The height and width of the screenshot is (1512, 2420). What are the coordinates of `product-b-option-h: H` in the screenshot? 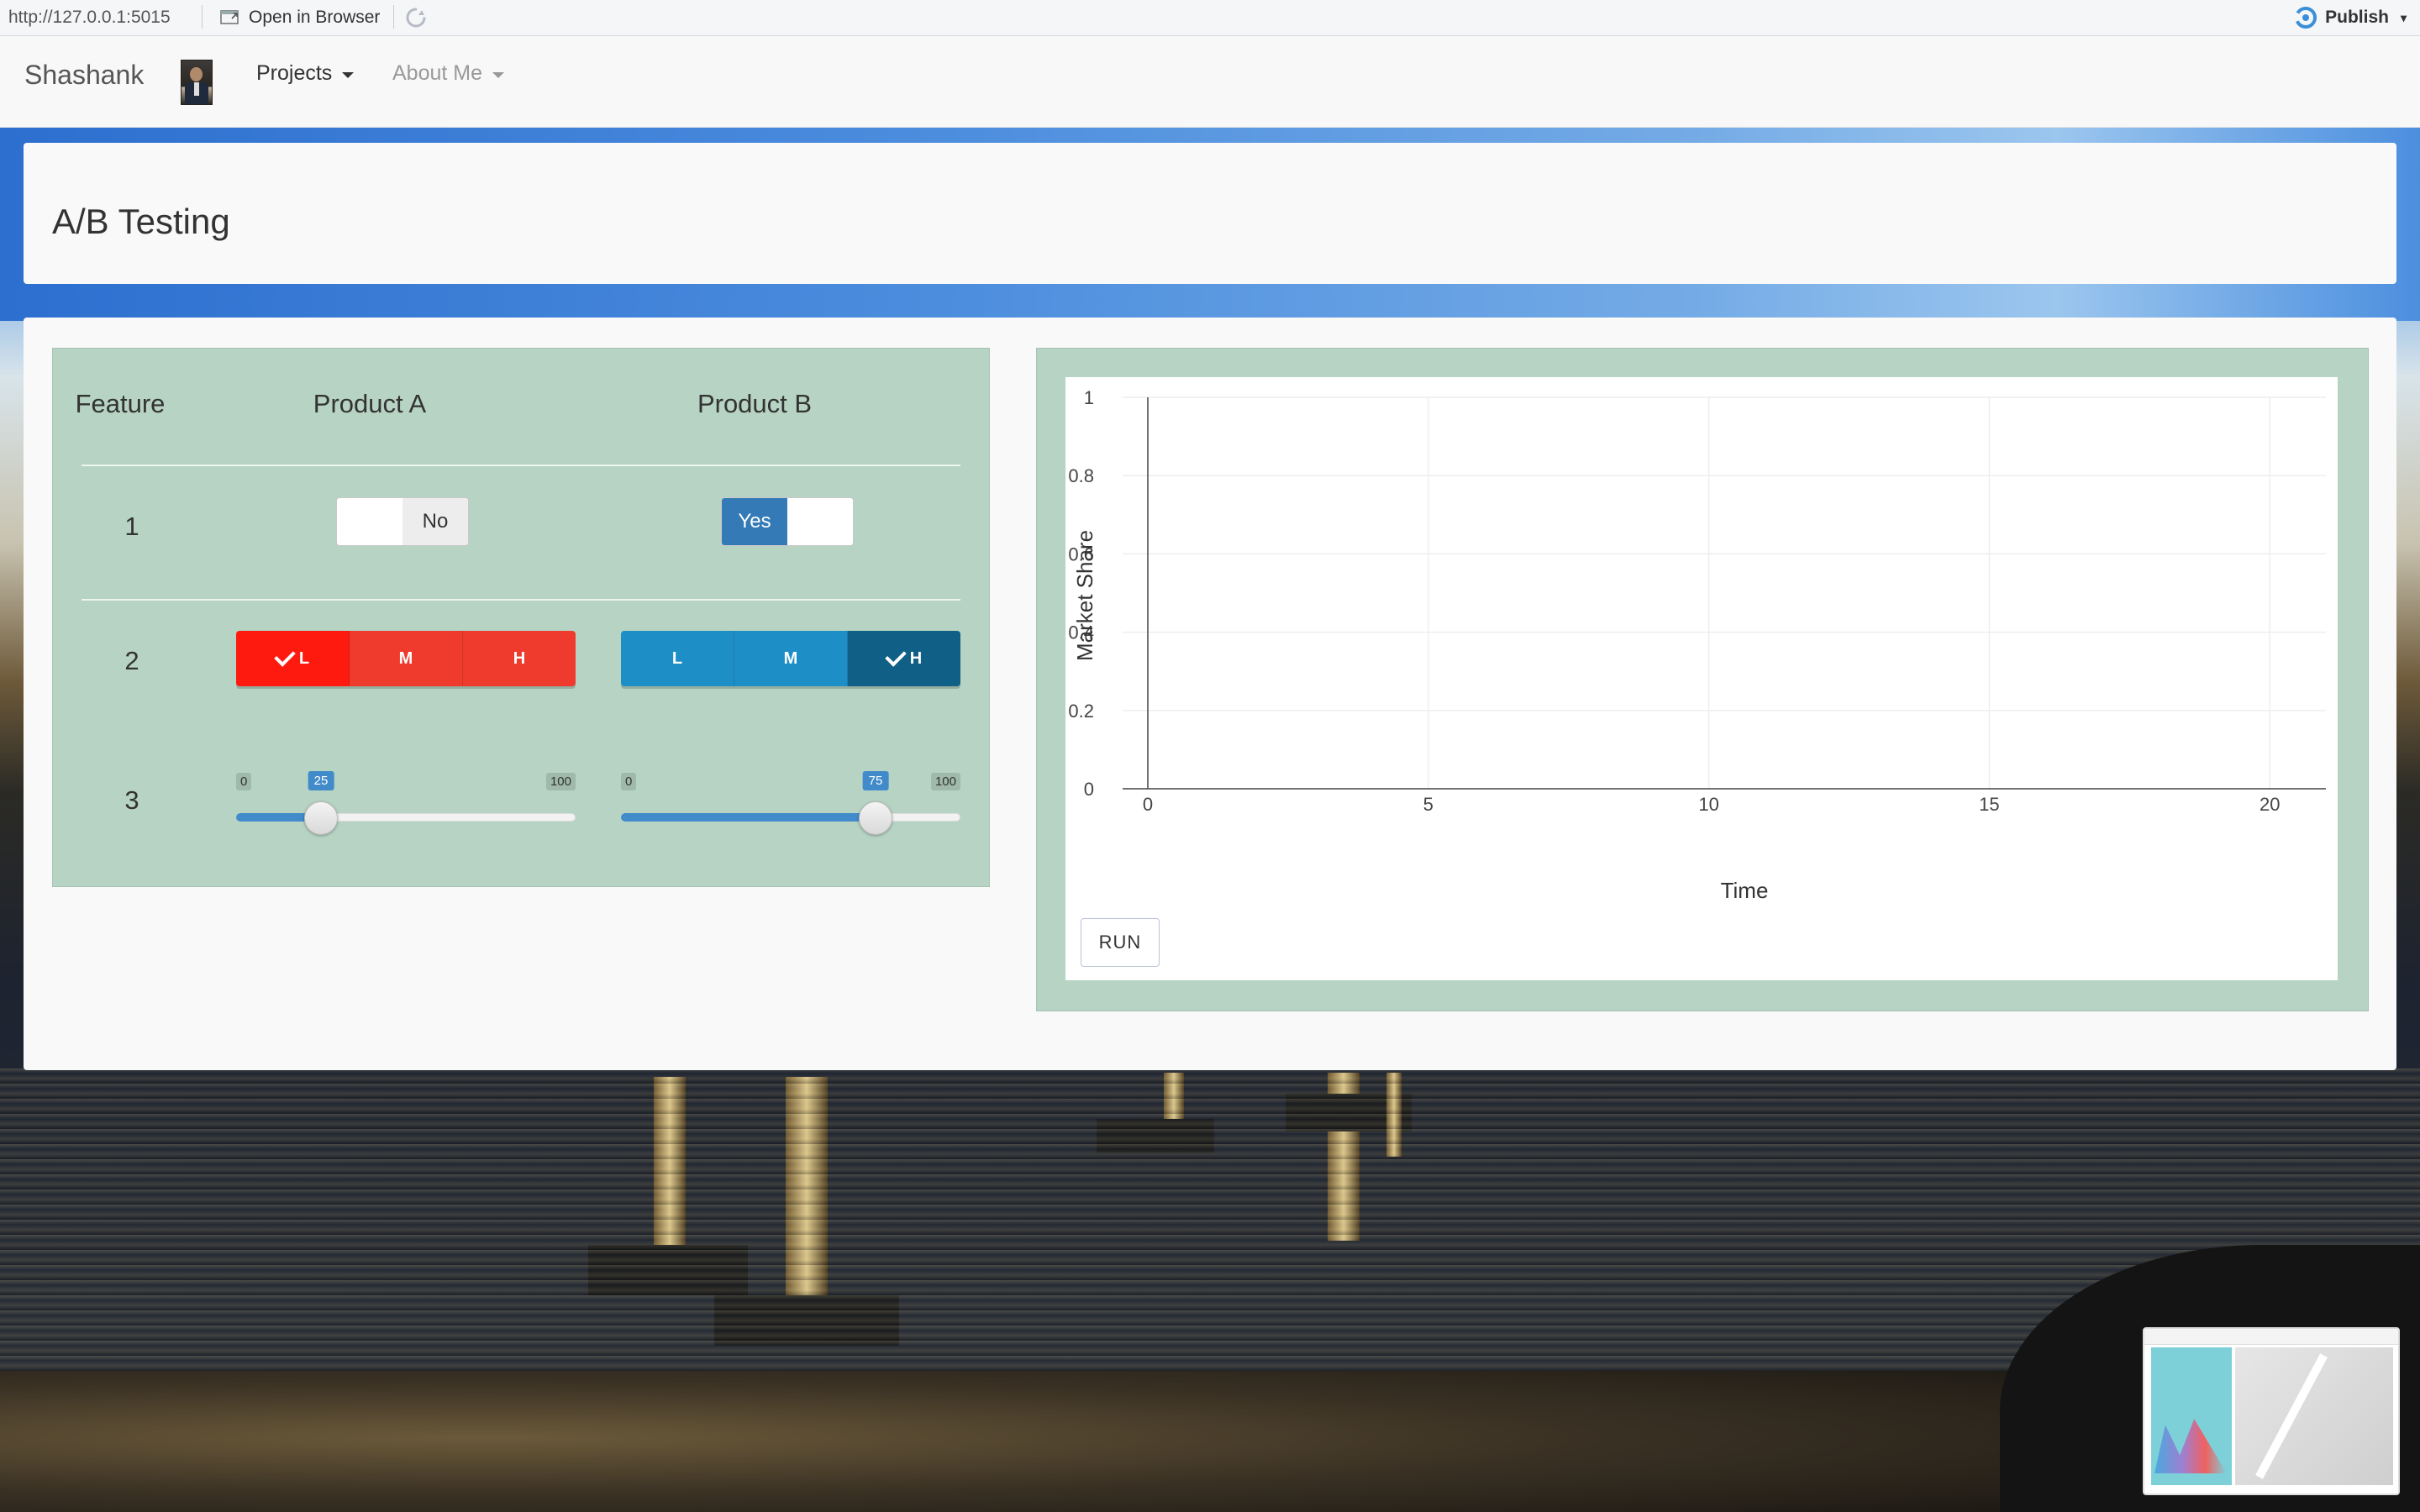 It's located at (904, 658).